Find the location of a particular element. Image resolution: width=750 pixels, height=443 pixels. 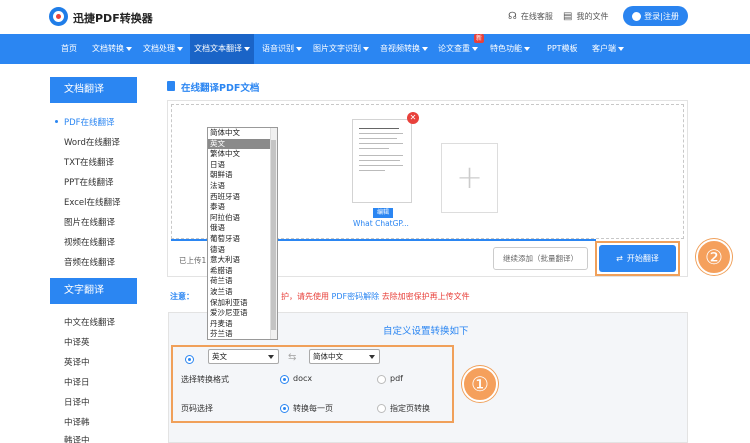

nav-label: 客户端 is located at coordinates (604, 48).